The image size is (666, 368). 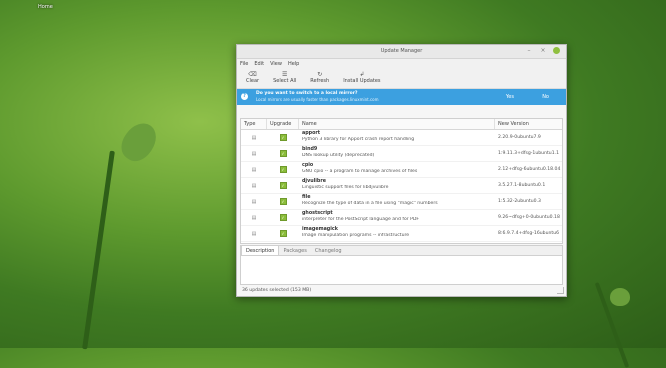 I want to click on select-all-icon: ☰, so click(x=284, y=74).